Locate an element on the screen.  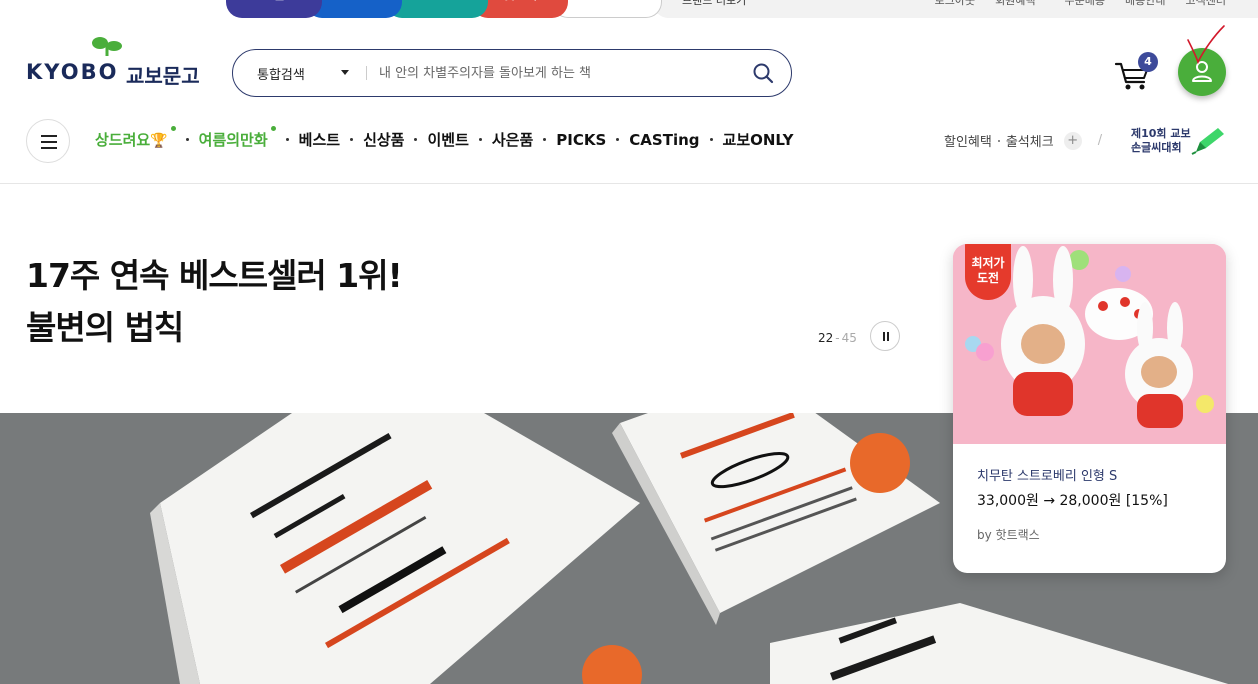
top-links: 로그아웃 회원혜택 ˅ 주문배송 배송안내 고객센터 is located at coordinates (1080, 4).